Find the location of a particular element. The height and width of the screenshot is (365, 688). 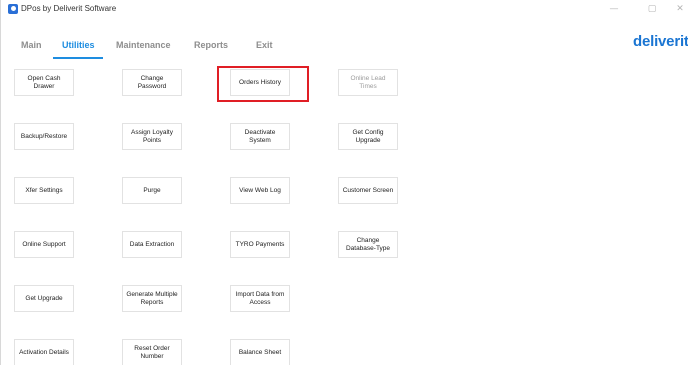

tab-reports: Reports is located at coordinates (211, 45).